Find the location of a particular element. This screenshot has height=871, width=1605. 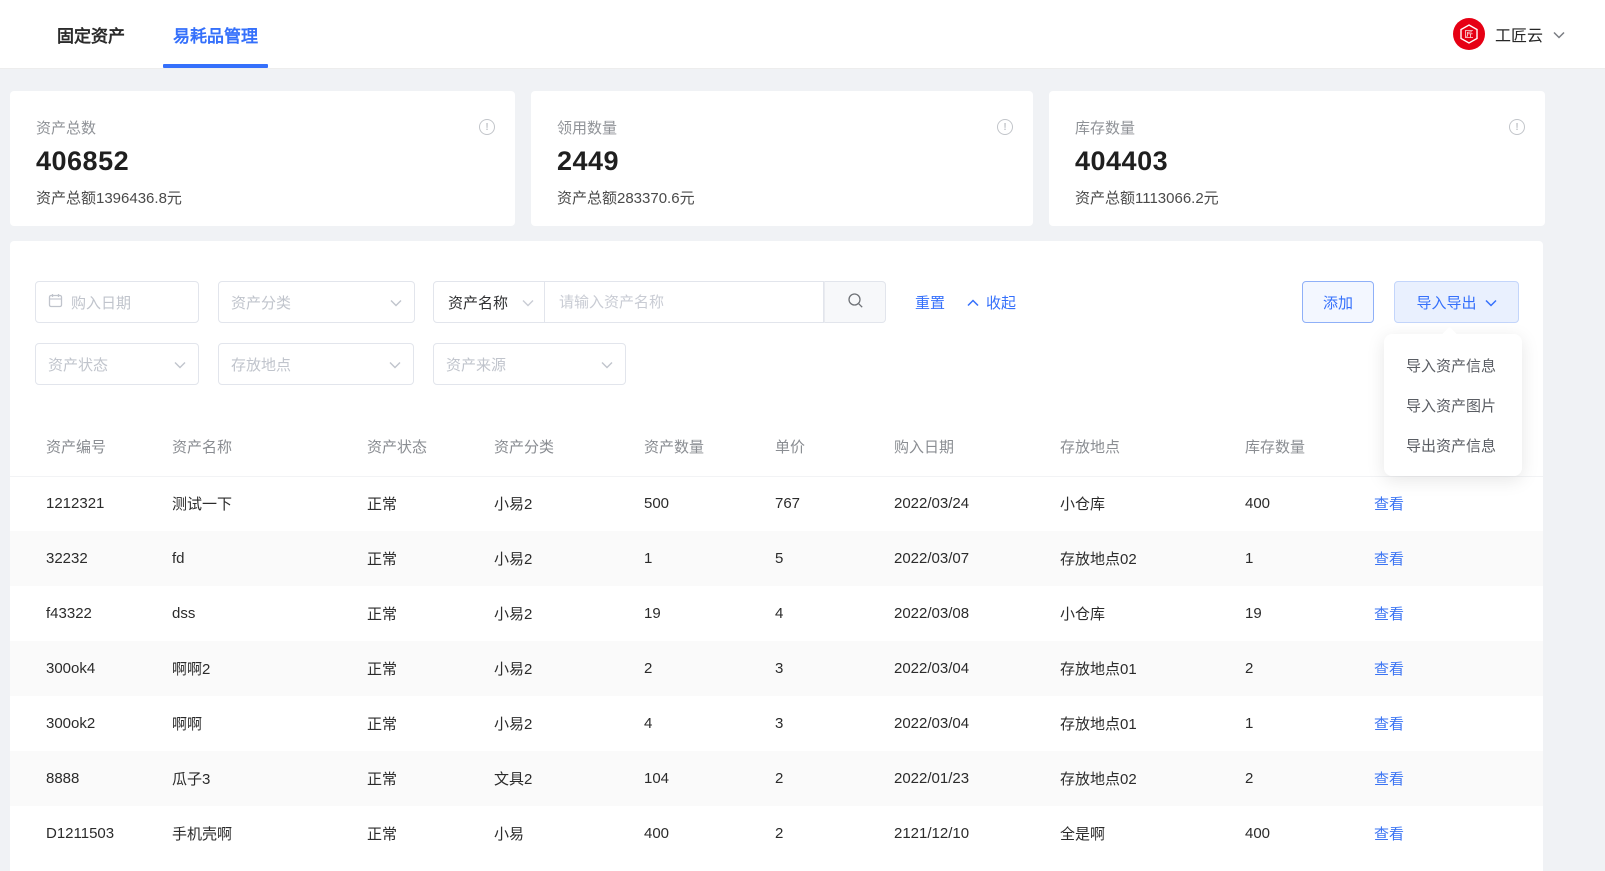

table-cell: 小易 is located at coordinates (509, 834).